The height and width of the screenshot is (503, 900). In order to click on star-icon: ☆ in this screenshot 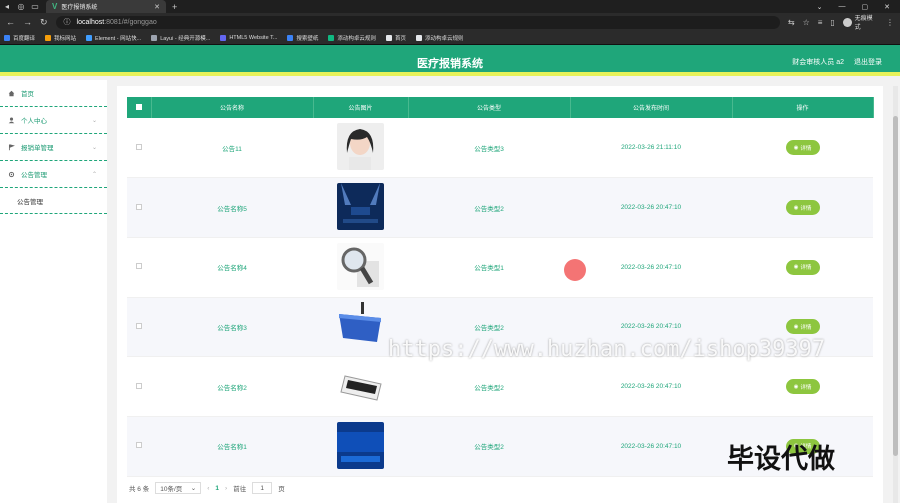, I will do `click(806, 22)`.